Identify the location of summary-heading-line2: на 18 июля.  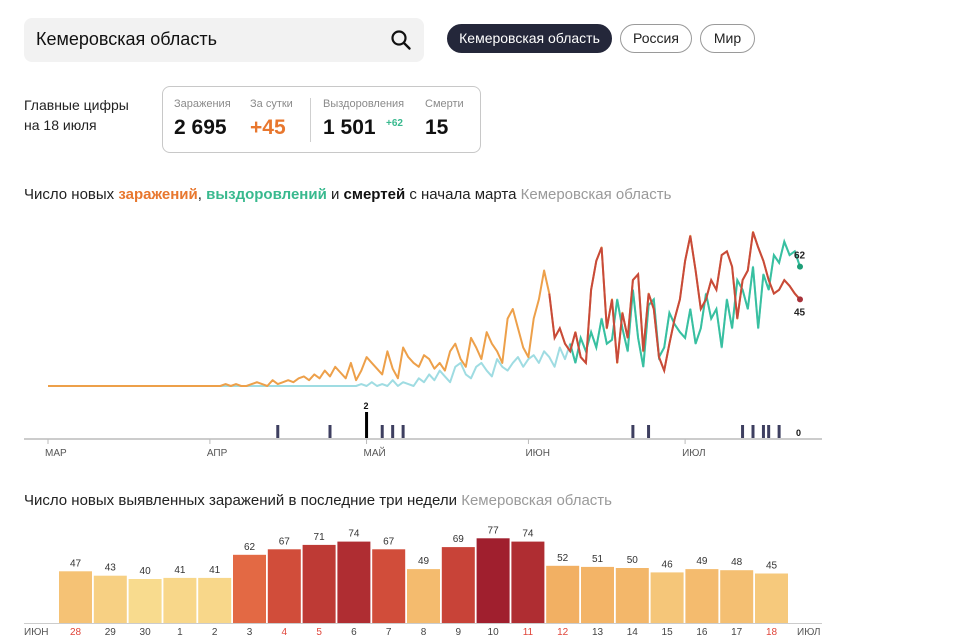
(60, 125).